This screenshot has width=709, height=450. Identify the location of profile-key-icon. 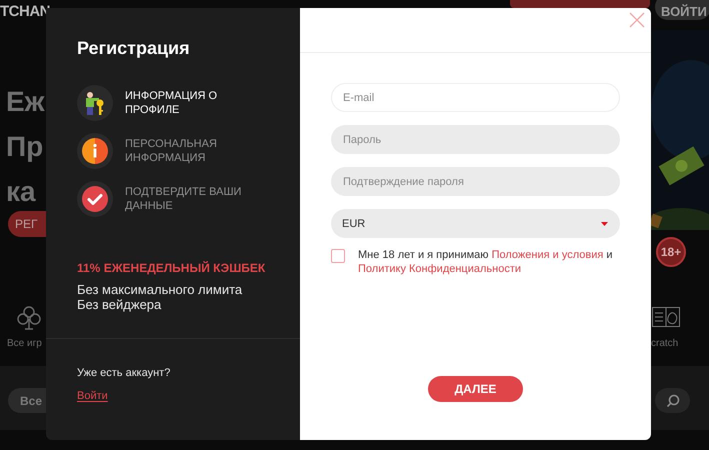
(95, 103).